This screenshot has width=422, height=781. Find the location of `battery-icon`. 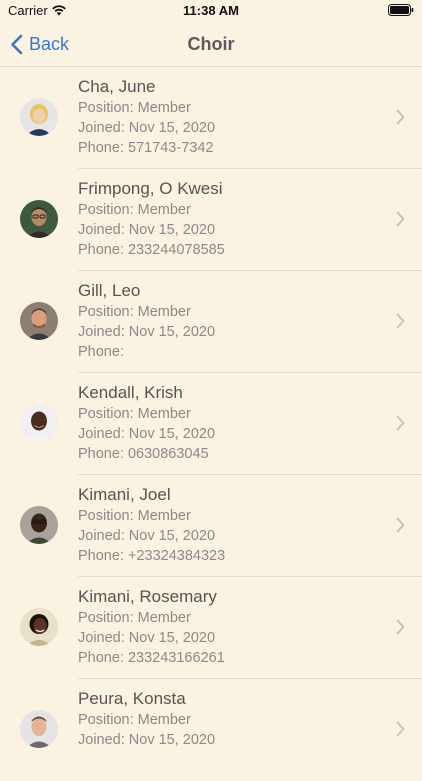

battery-icon is located at coordinates (401, 10).